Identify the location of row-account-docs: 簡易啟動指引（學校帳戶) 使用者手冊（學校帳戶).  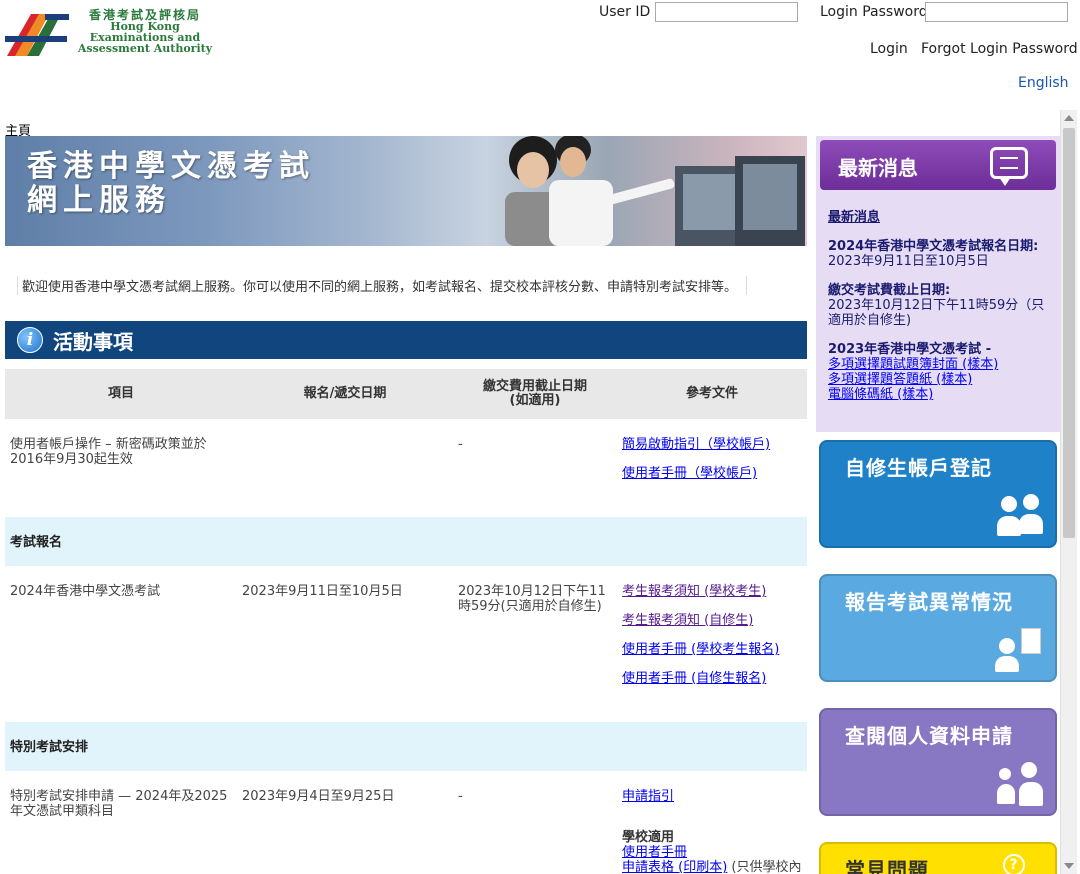
(712, 468).